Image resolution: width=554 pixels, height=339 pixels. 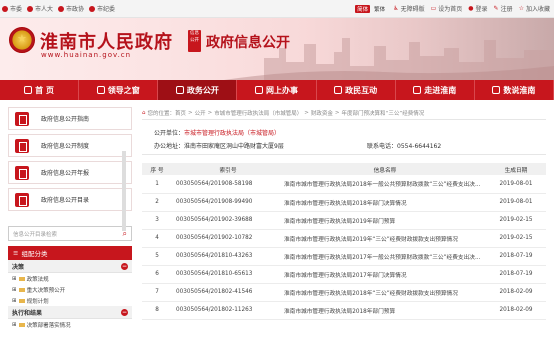 What do you see at coordinates (35, 234) in the screenshot?
I see `search-placeholder: 信息公开目录检索` at bounding box center [35, 234].